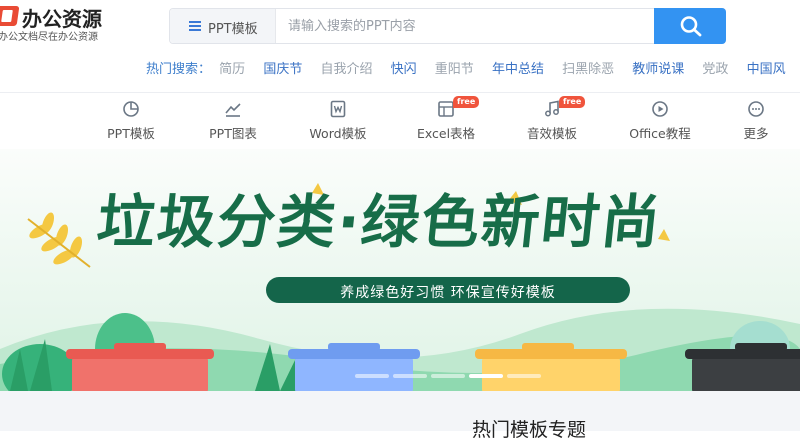  I want to click on pie-chart-icon, so click(131, 109).